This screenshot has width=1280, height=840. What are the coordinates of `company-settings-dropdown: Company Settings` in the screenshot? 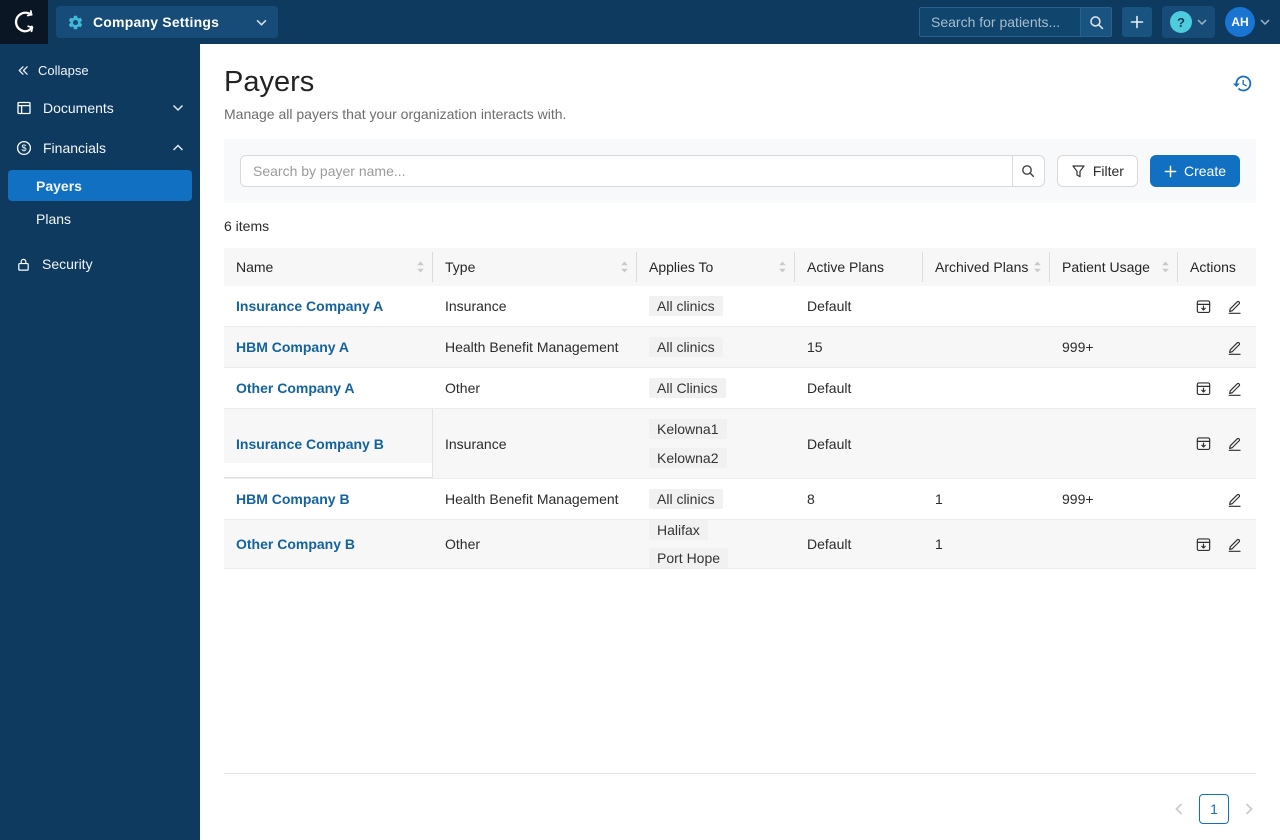 It's located at (167, 22).